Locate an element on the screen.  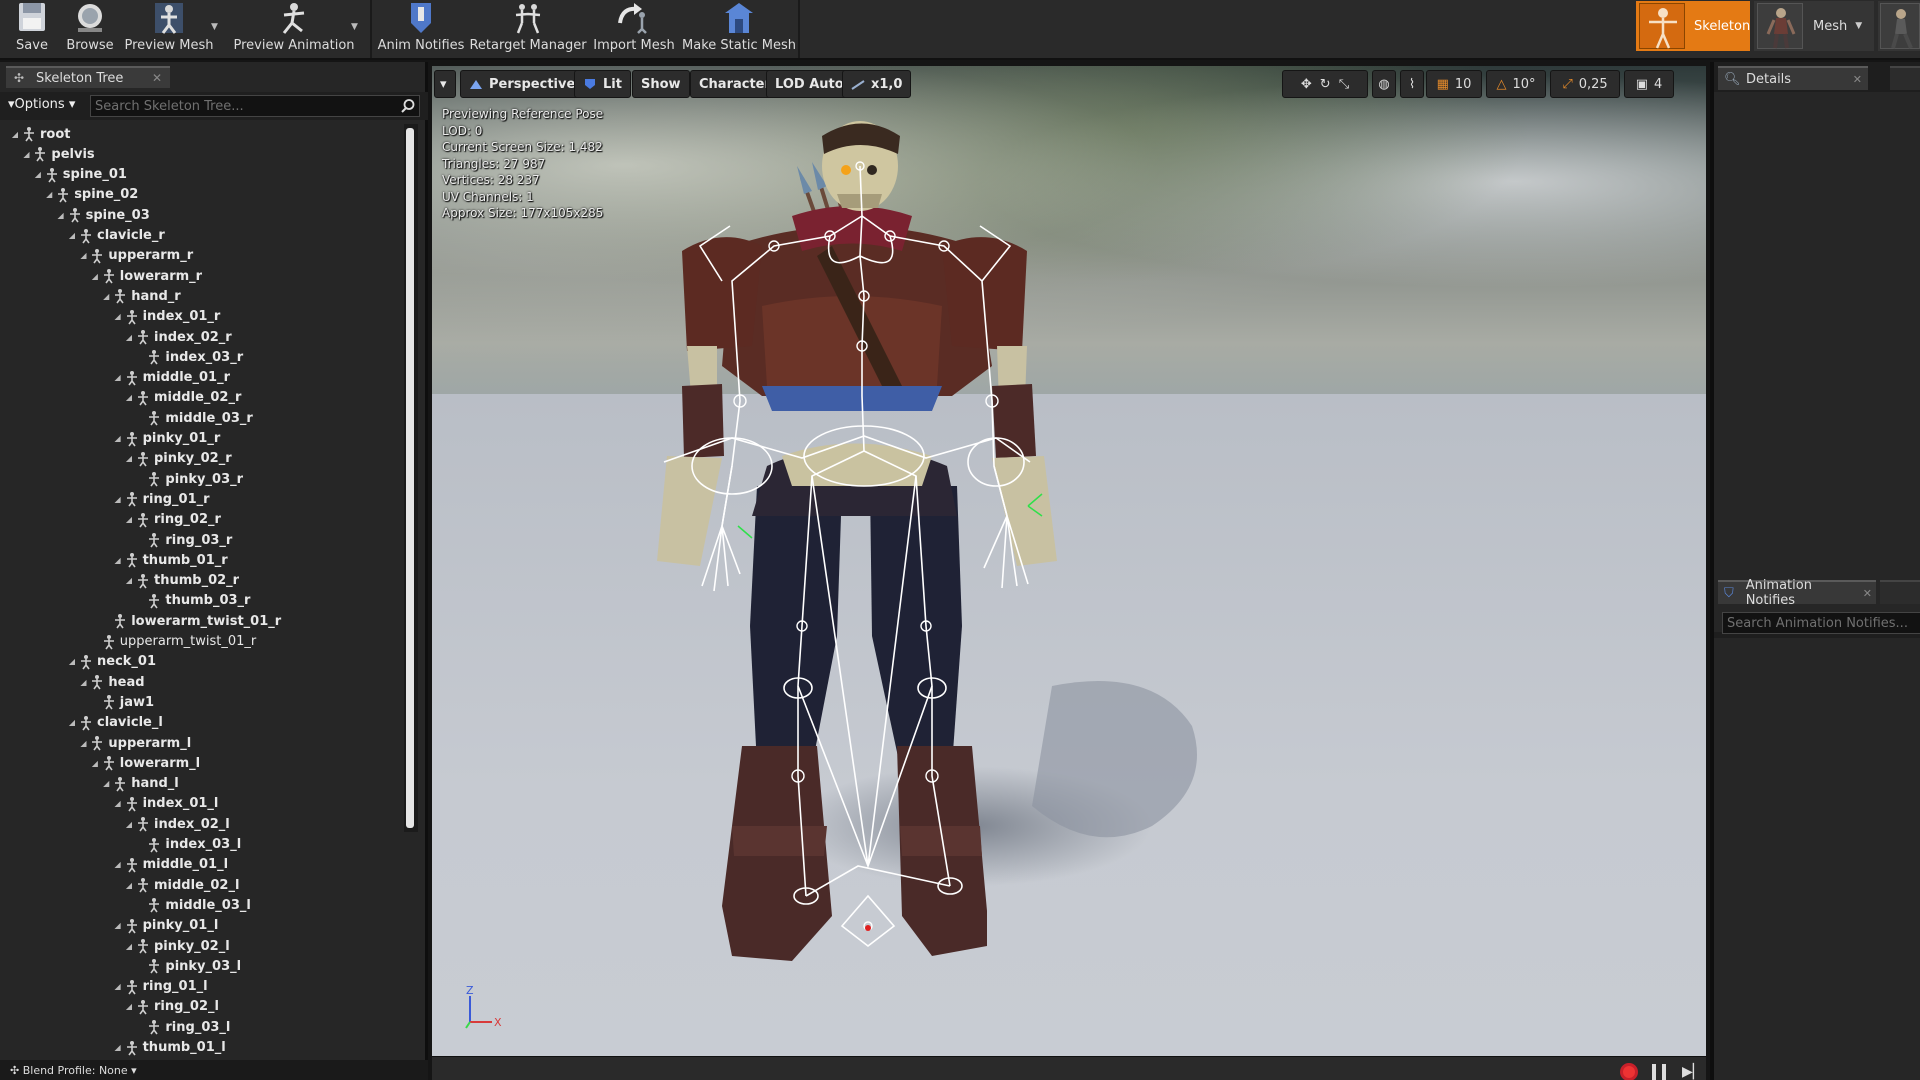
lod-button: LOD Auto is located at coordinates (809, 84).